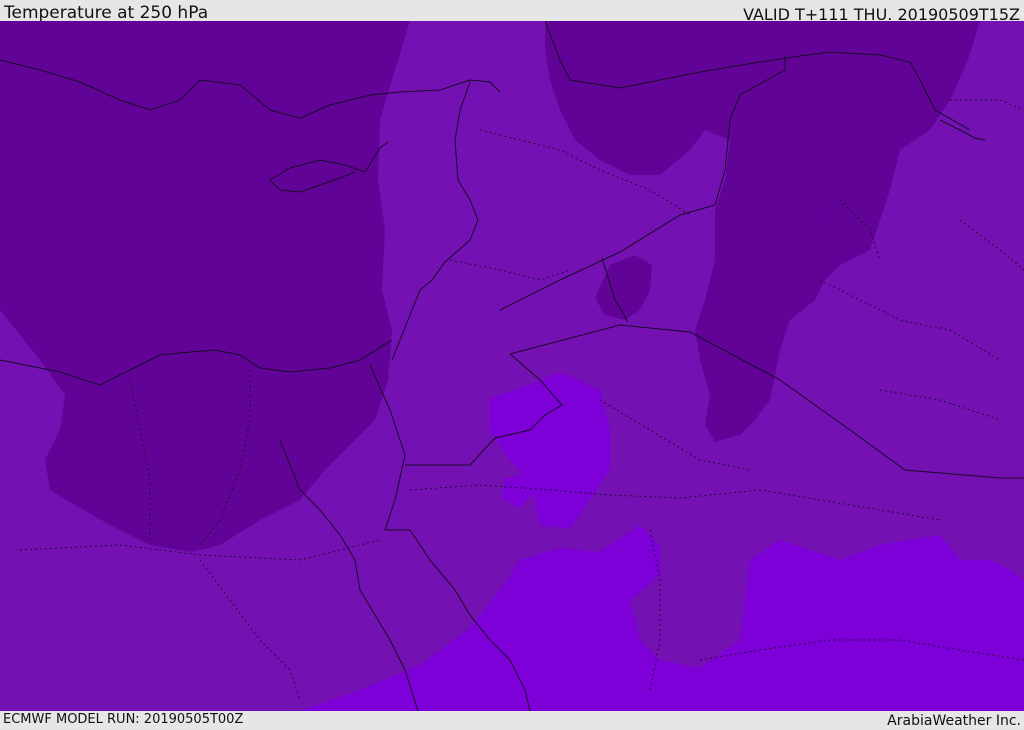 The image size is (1024, 730). Describe the element at coordinates (954, 721) in the screenshot. I see `credit-label: ArabiaWeather Inc.` at that location.